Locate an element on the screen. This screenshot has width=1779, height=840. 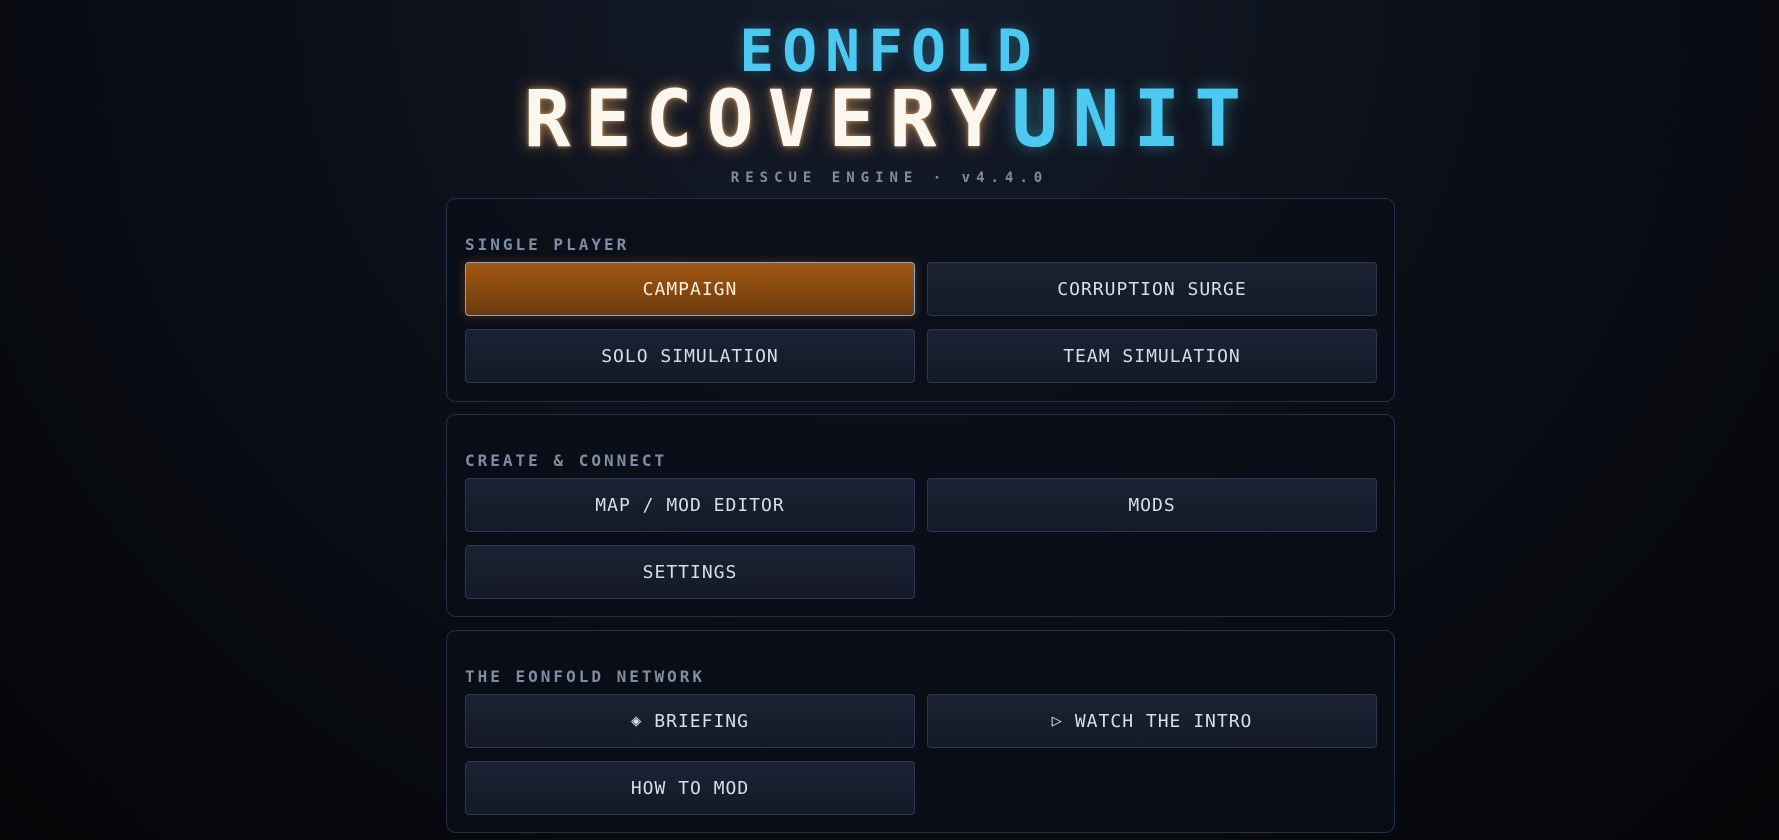
how-to-mod-button: HOW TO MOD is located at coordinates (690, 788).